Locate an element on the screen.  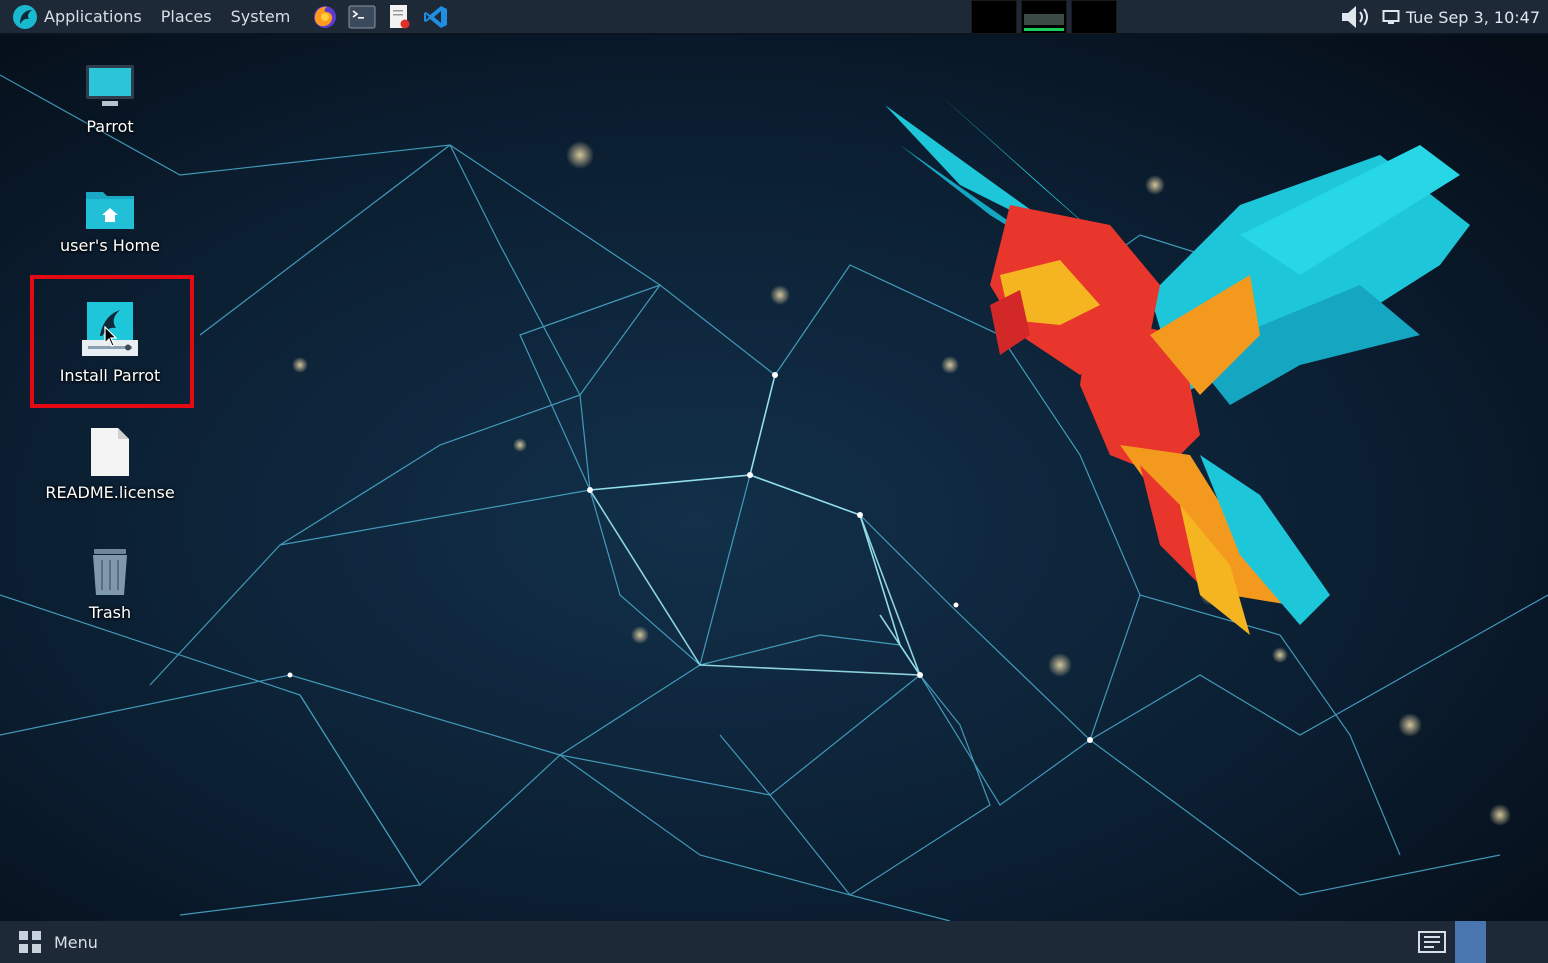
desktop-icon-readme: README.license is located at coordinates (110, 464).